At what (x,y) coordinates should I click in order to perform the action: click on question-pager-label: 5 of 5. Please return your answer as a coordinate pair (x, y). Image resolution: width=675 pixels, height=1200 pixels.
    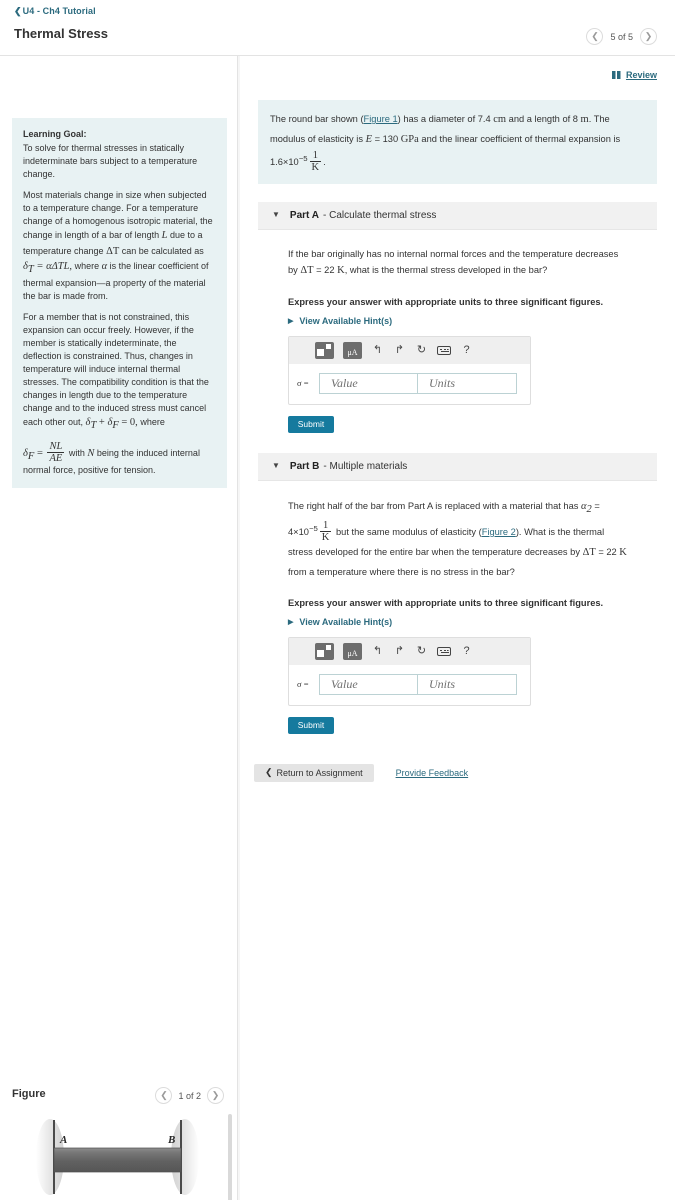
    Looking at the image, I should click on (621, 36).